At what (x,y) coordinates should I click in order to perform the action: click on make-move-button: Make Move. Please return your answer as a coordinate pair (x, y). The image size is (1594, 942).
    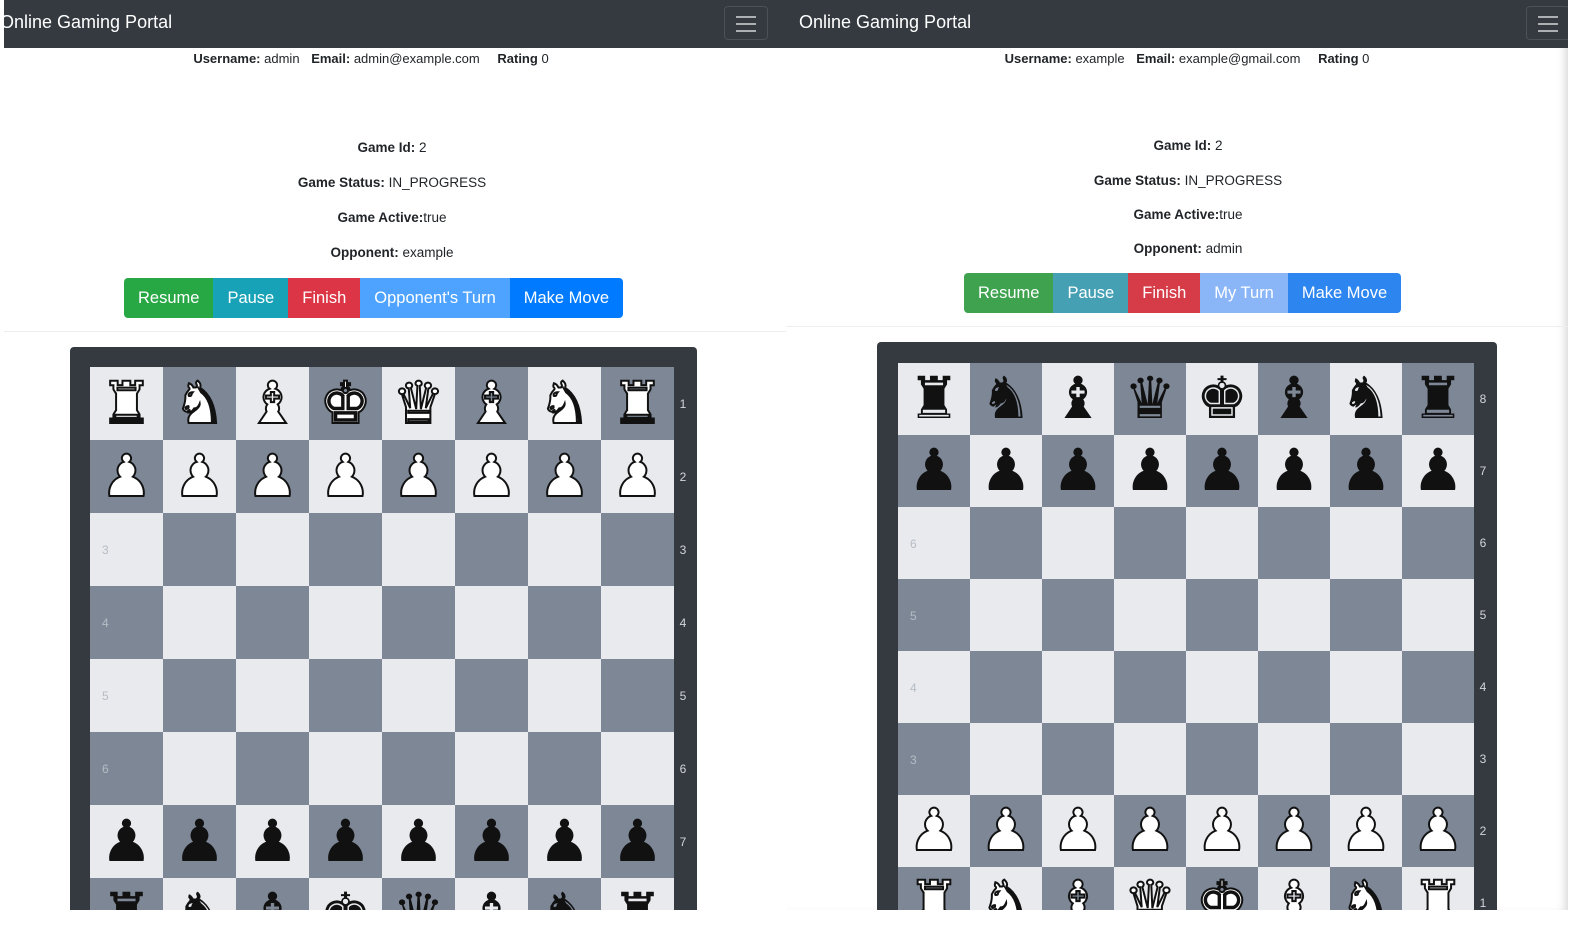
    Looking at the image, I should click on (1344, 293).